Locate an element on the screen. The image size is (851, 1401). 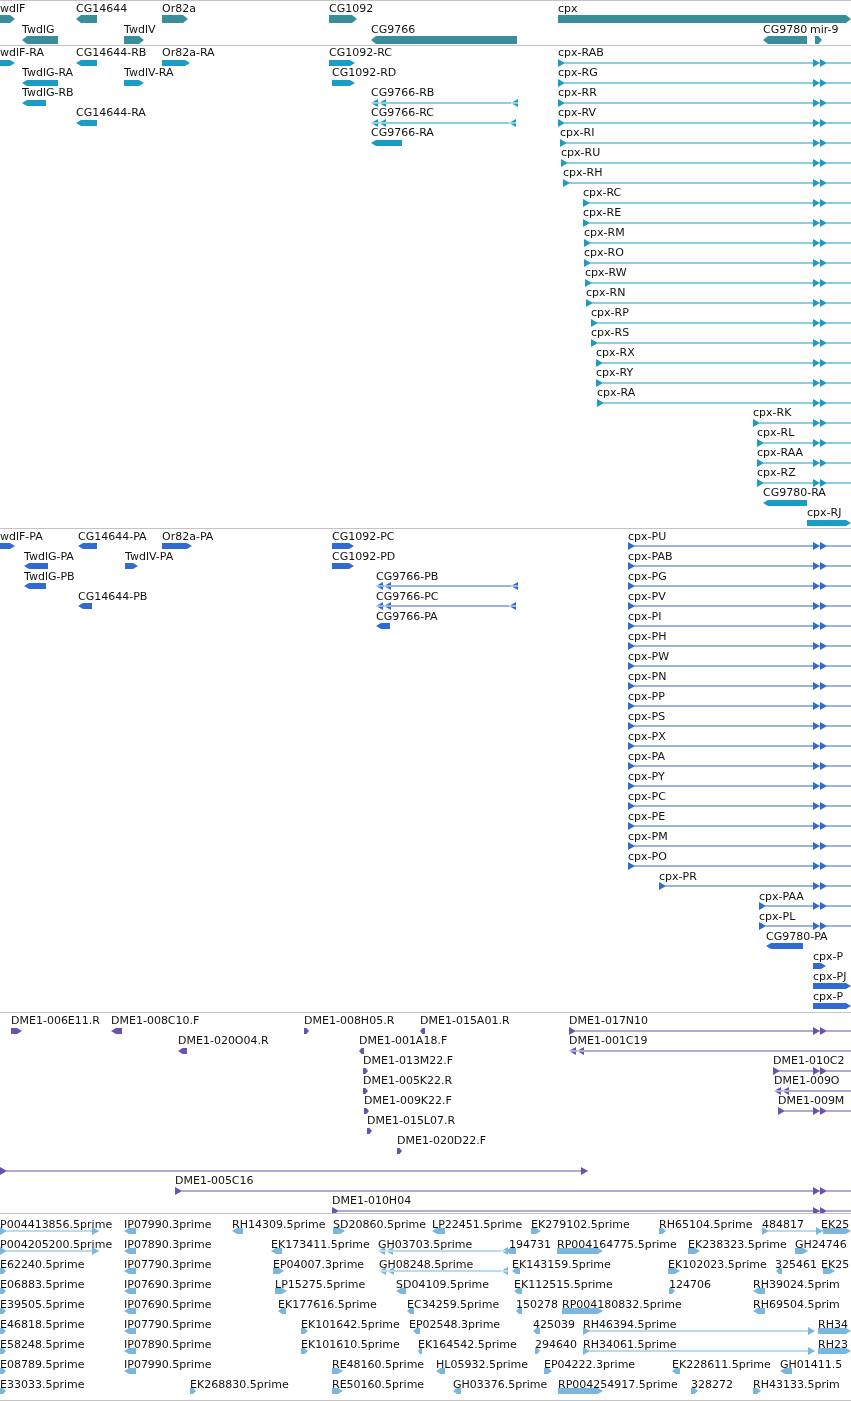
feature-label: CG14644-PB is located at coordinates (113, 597).